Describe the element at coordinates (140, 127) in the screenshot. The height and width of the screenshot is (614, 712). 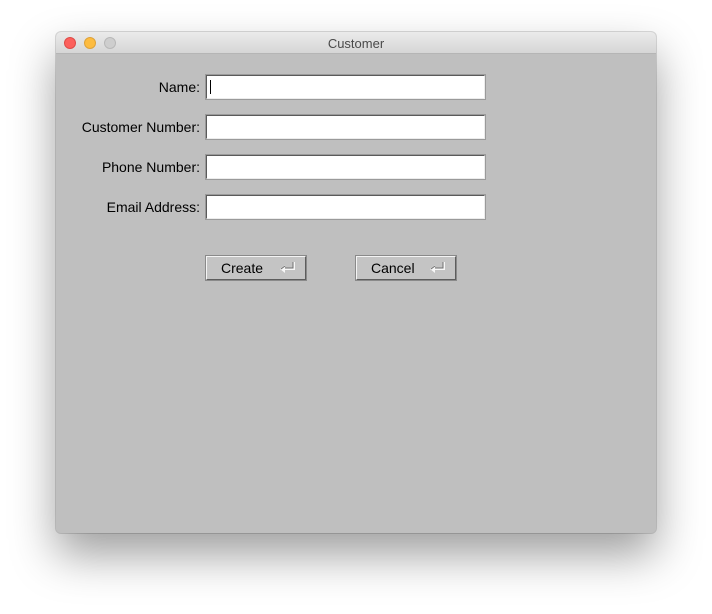
I see `customer-number-label: Customer Number:` at that location.